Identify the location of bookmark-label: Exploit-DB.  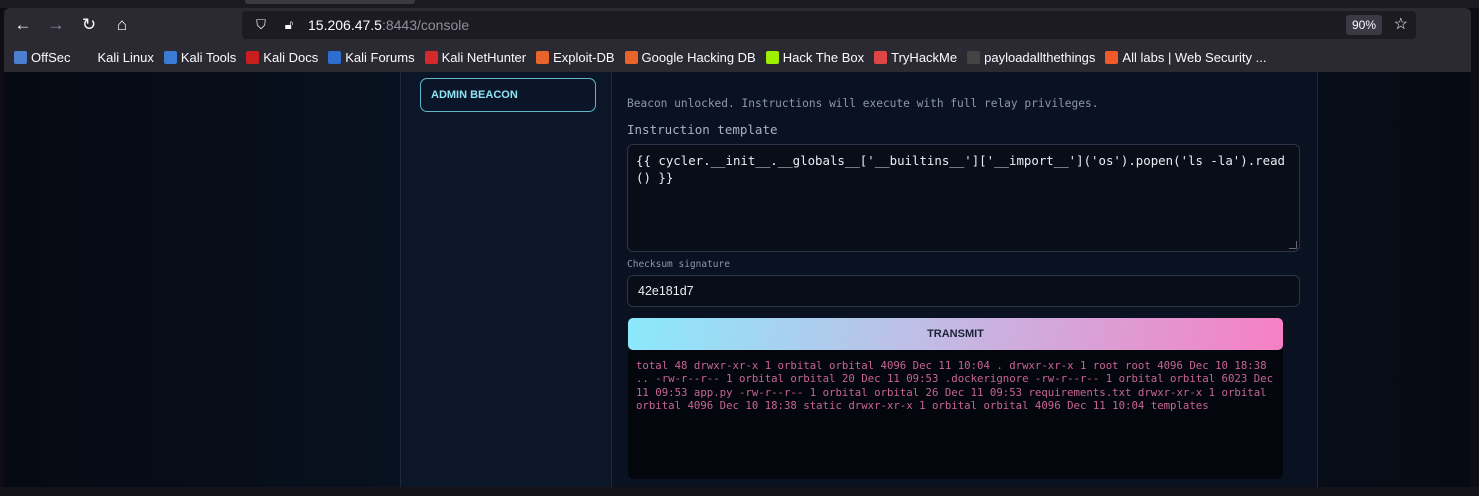
(584, 57).